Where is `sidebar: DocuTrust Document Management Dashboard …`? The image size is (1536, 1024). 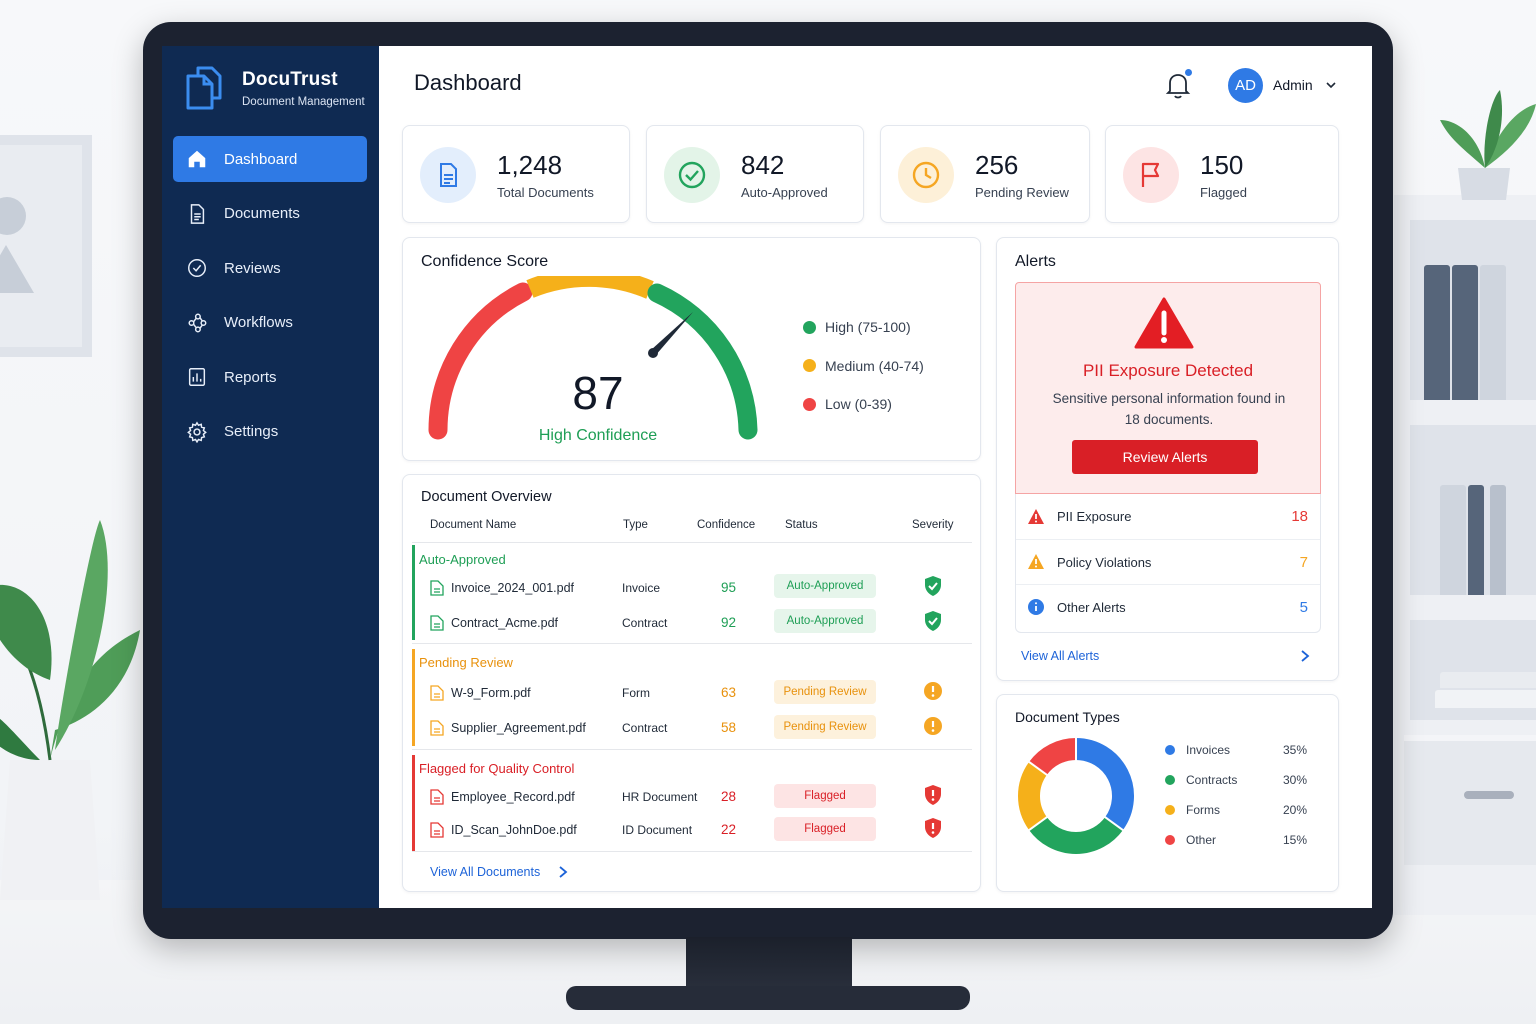
sidebar: DocuTrust Document Management Dashboard … is located at coordinates (270, 477).